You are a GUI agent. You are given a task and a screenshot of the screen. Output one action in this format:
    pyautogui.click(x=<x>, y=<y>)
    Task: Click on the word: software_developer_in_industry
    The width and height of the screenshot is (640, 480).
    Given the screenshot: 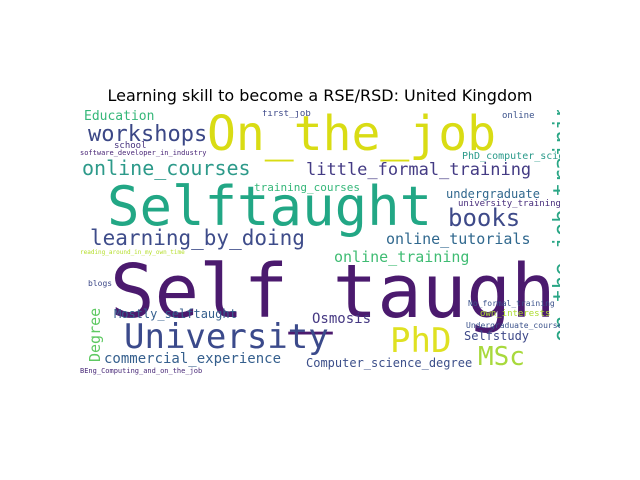 What is the action you would take?
    pyautogui.click(x=143, y=153)
    